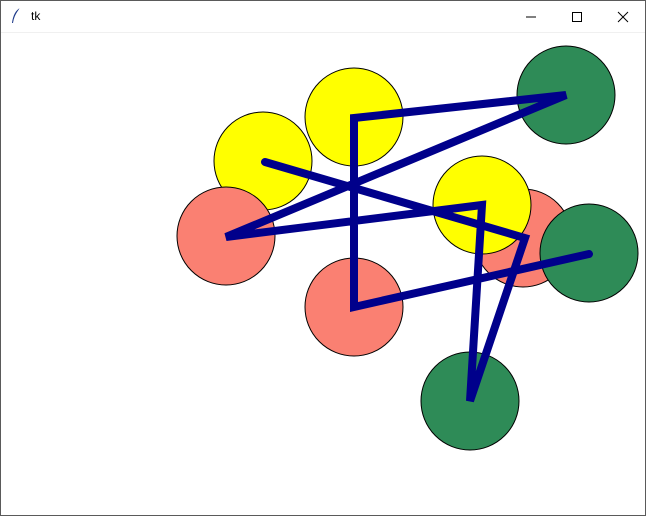  Describe the element at coordinates (323, 17) in the screenshot. I see `title-bar: tk` at that location.